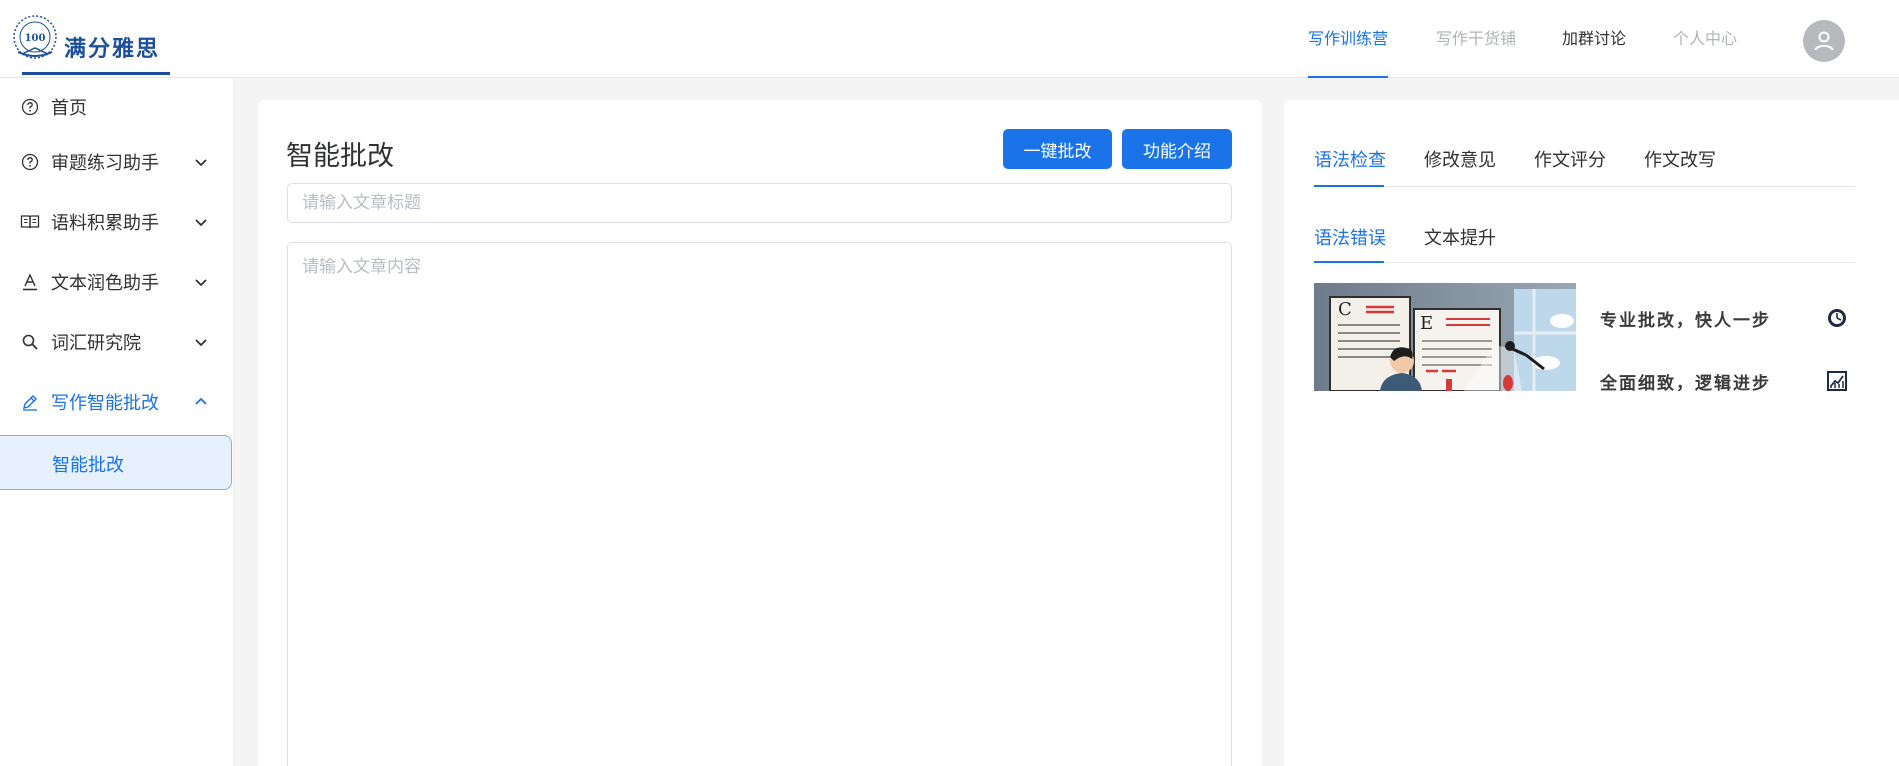 The width and height of the screenshot is (1899, 766). I want to click on sidebar-item-label: 首页, so click(69, 108).